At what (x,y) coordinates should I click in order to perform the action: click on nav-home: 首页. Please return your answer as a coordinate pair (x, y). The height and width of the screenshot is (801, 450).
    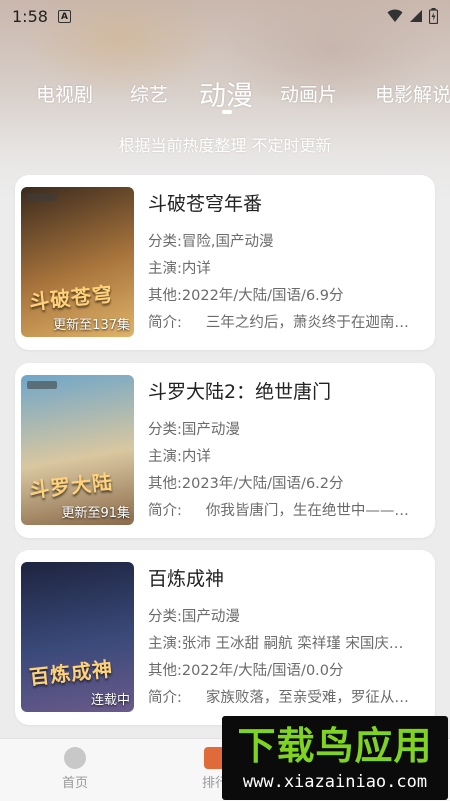
    Looking at the image, I should click on (75, 769).